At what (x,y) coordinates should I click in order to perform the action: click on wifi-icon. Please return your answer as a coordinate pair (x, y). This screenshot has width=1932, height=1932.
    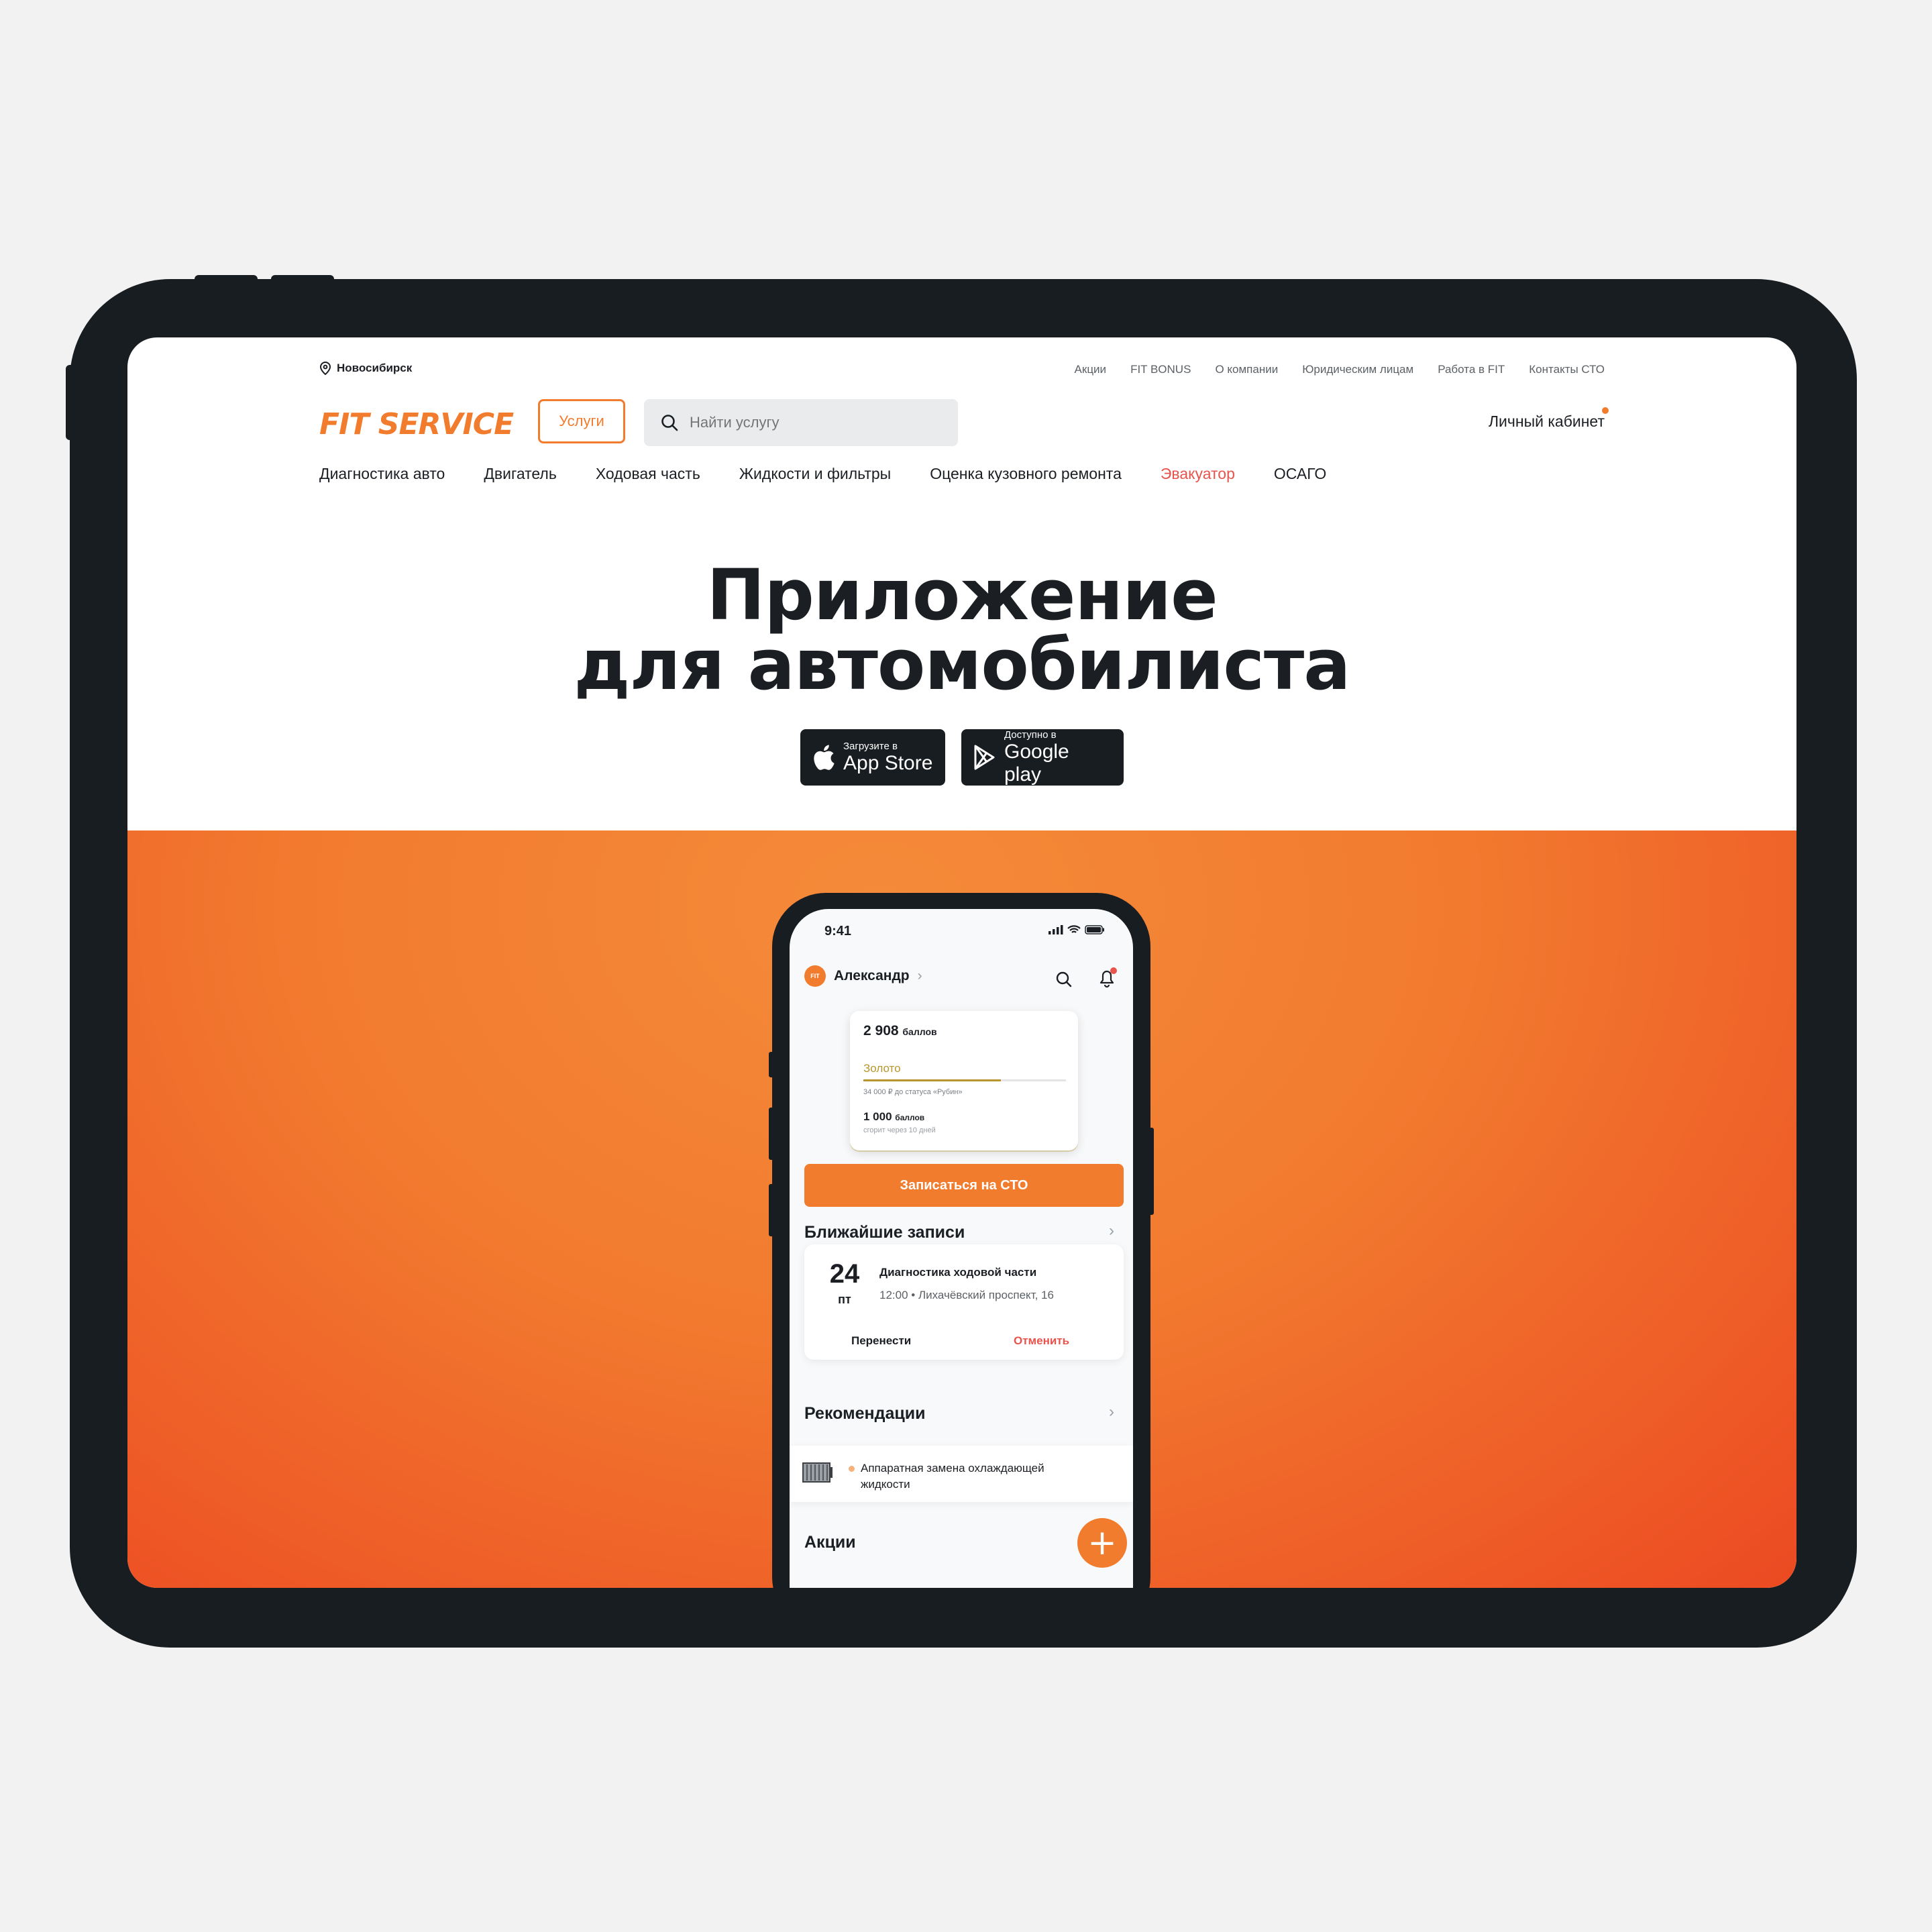
    Looking at the image, I should click on (1074, 929).